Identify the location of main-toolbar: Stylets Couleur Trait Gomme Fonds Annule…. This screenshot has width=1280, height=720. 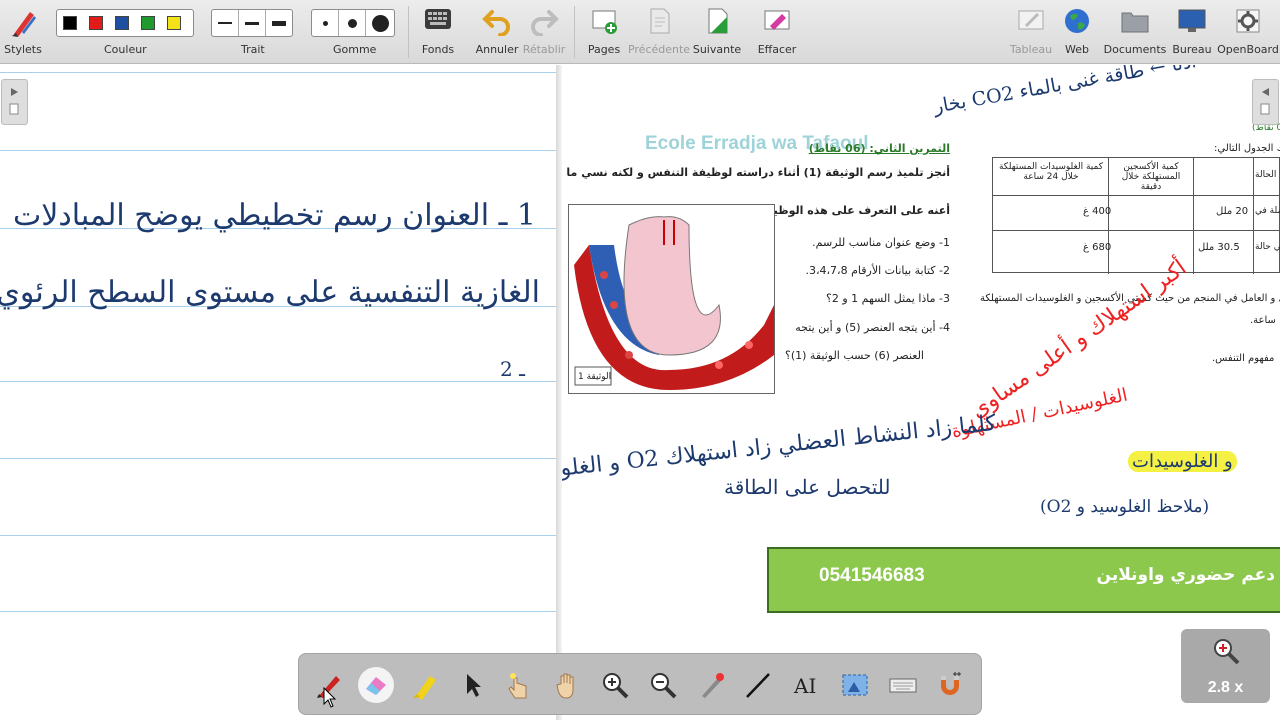
(640, 32).